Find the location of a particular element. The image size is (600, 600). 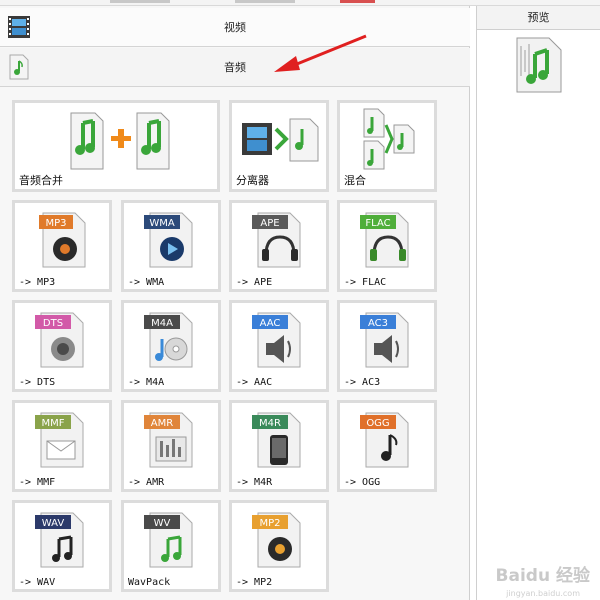

category-audio-label: 音频 is located at coordinates (235, 67).